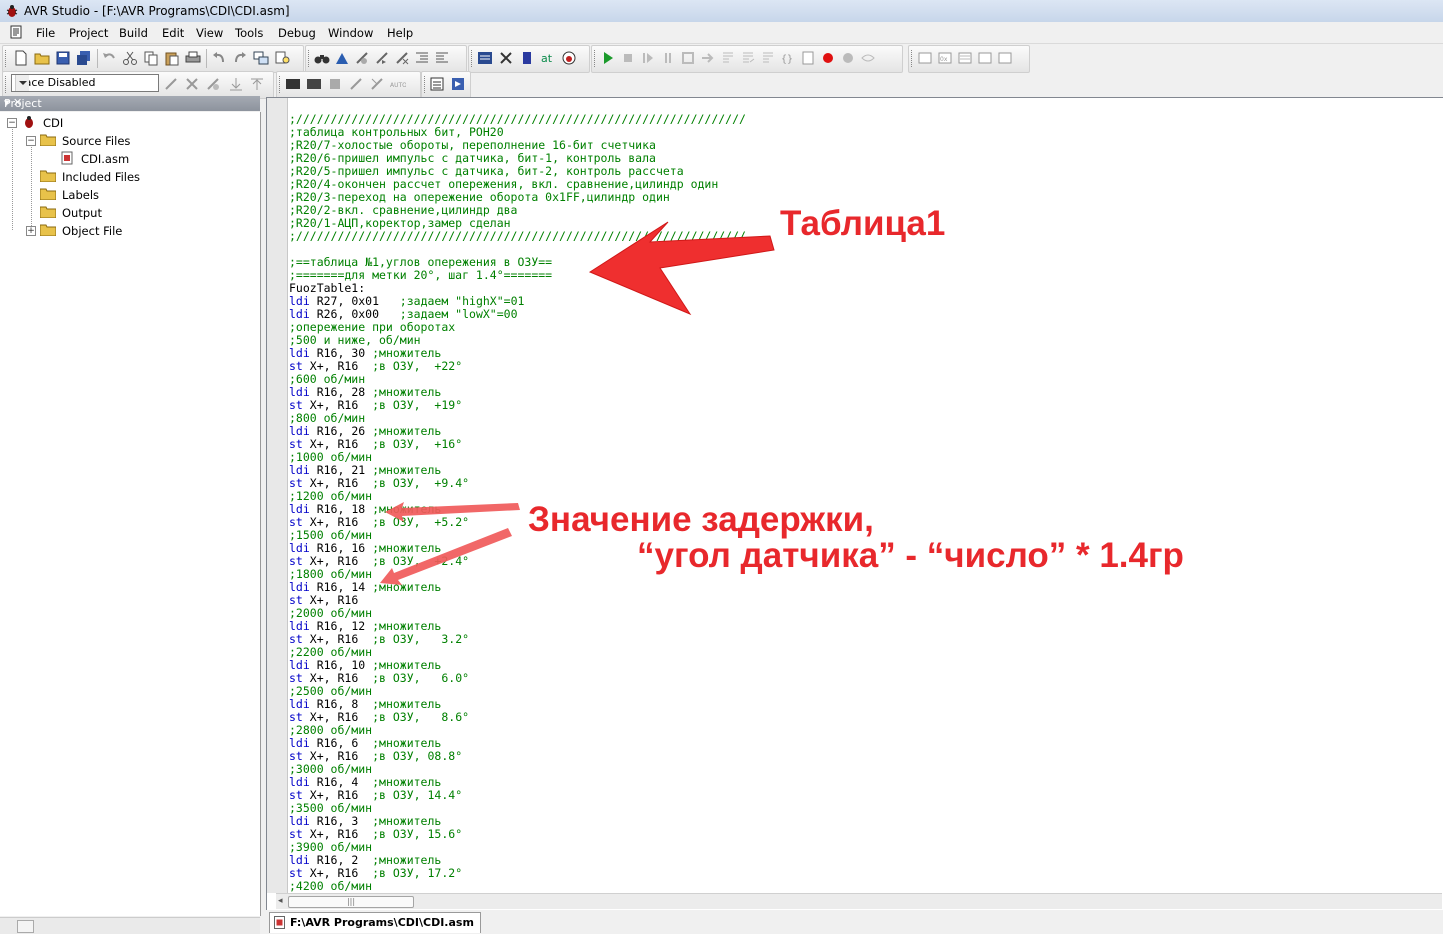 Image resolution: width=1443 pixels, height=934 pixels. Describe the element at coordinates (485, 58) in the screenshot. I see `assemble-icon` at that location.